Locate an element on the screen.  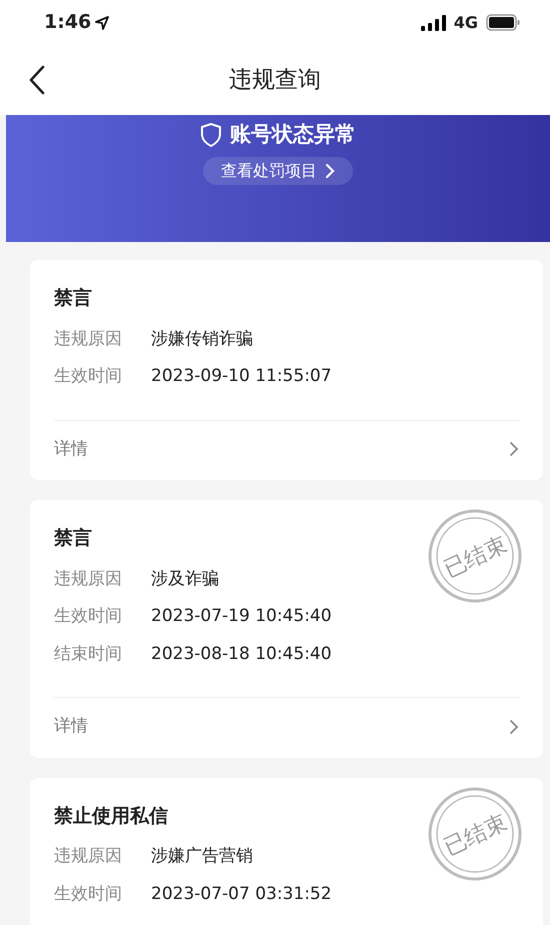
location-arrow-icon is located at coordinates (102, 23).